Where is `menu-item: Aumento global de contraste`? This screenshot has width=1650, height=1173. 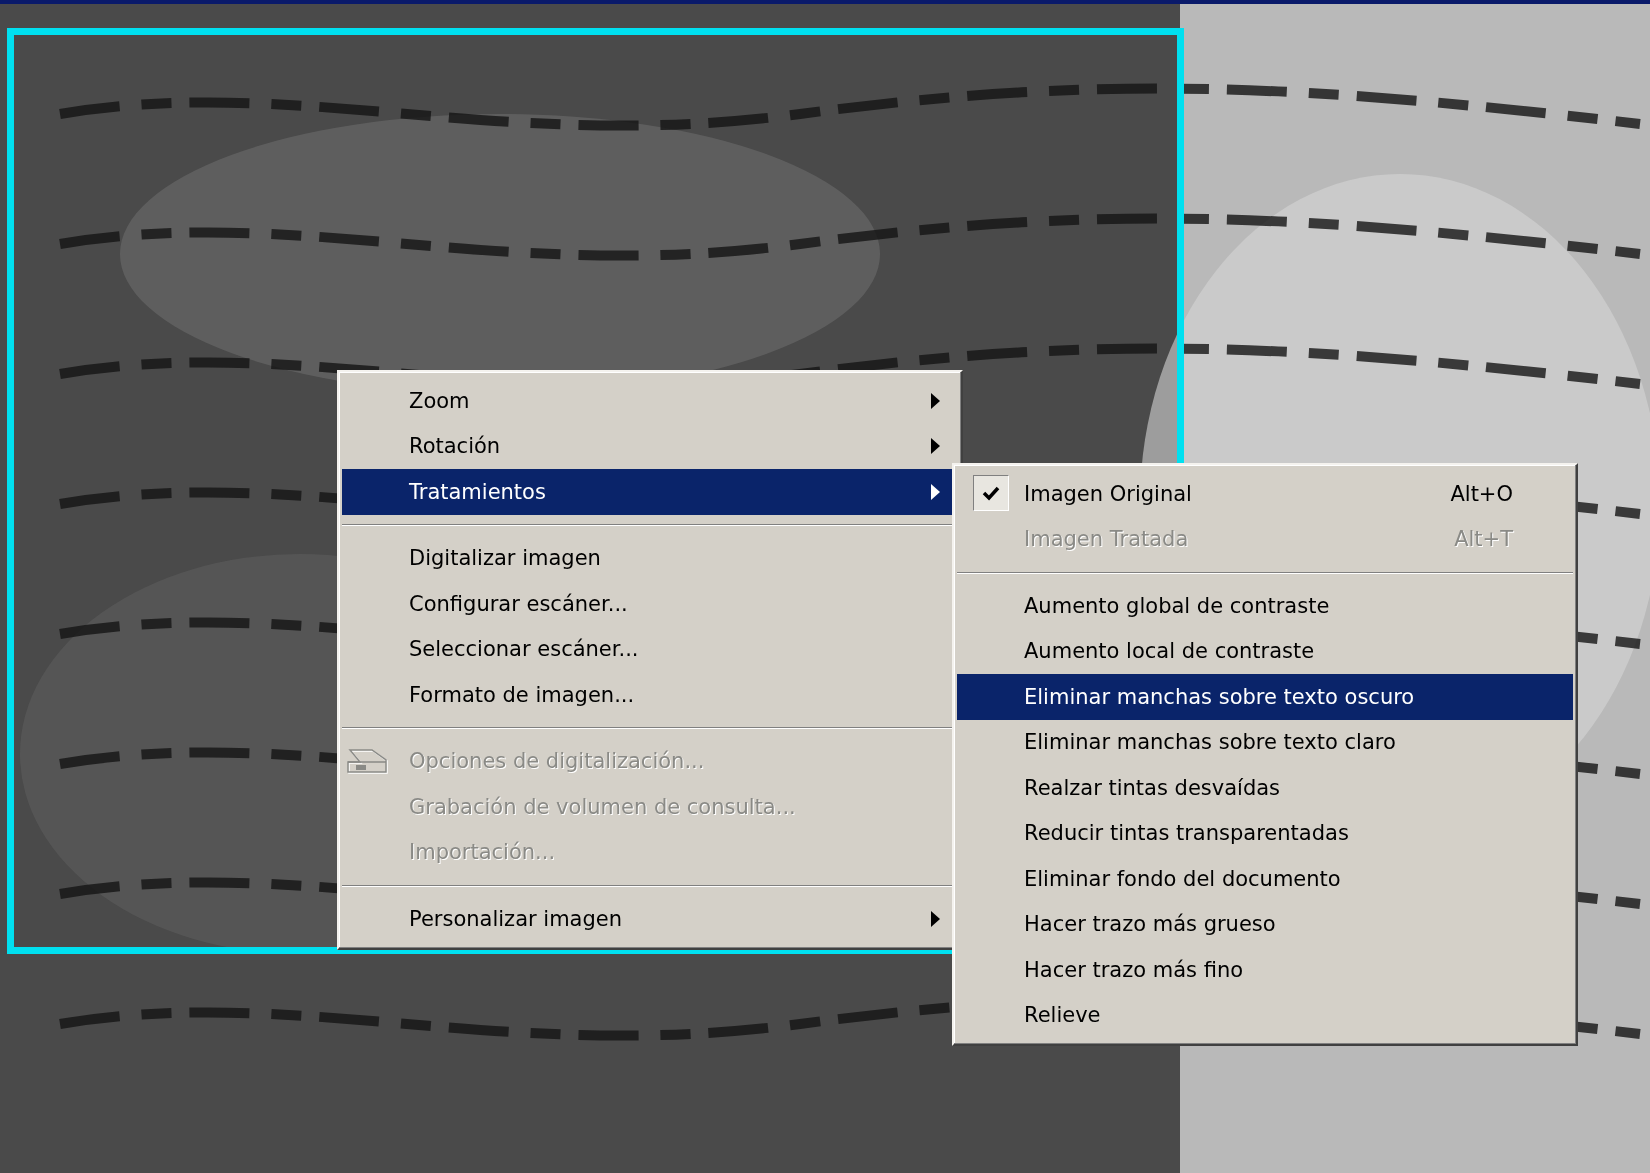 menu-item: Aumento global de contraste is located at coordinates (1265, 606).